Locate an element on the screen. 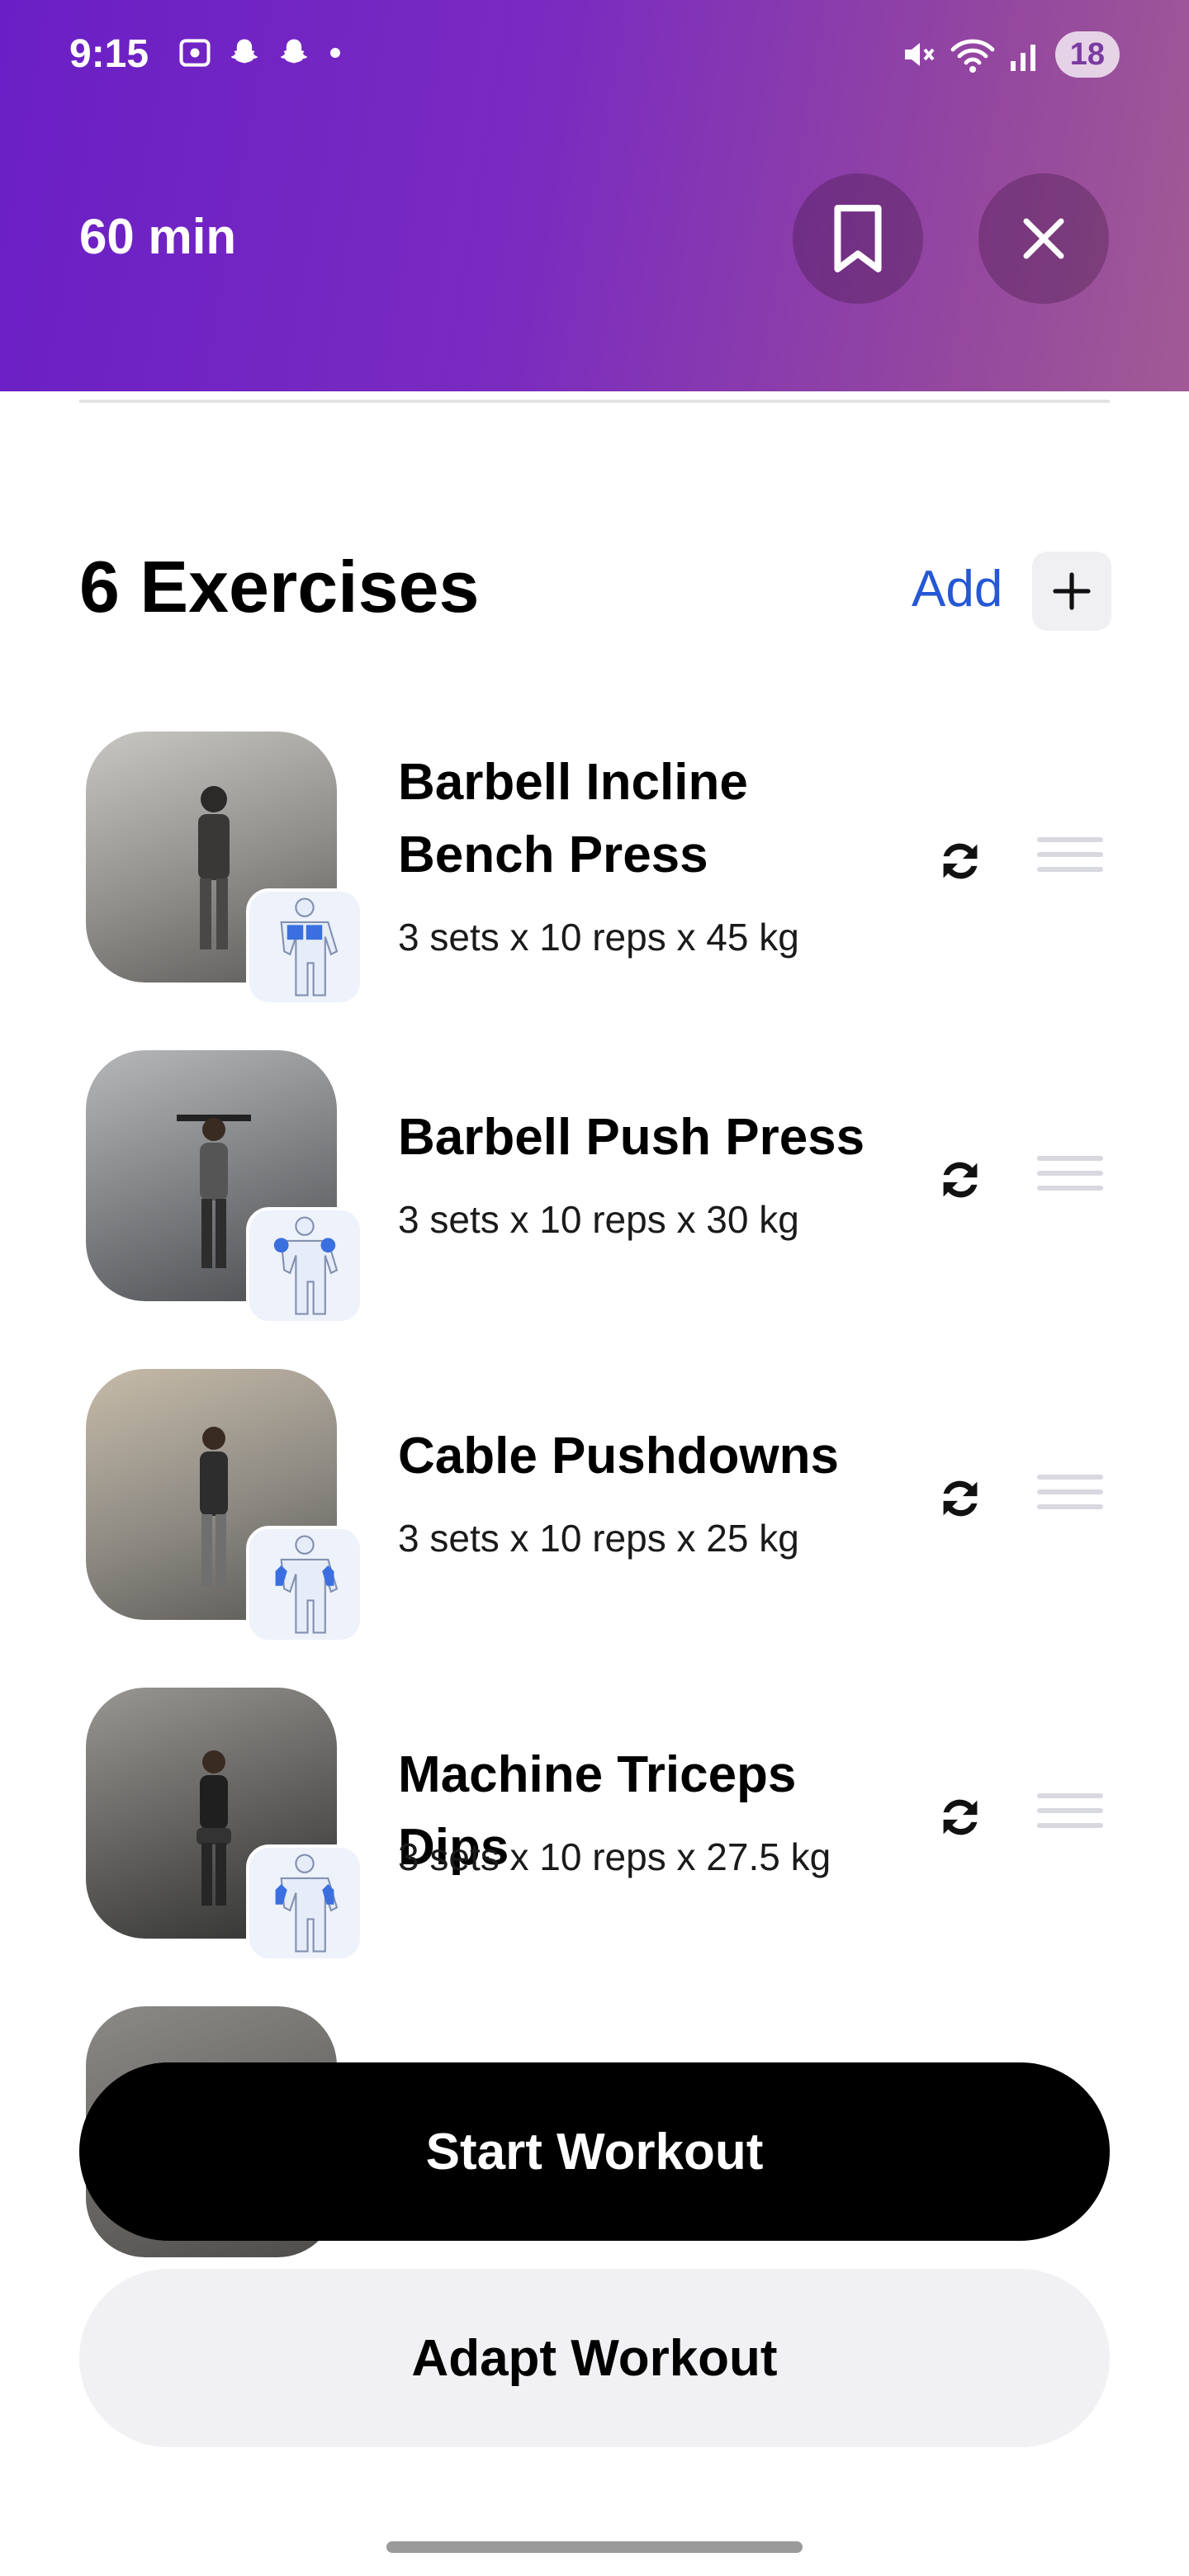 The width and height of the screenshot is (1189, 2576). add-exercise-button is located at coordinates (1071, 591).